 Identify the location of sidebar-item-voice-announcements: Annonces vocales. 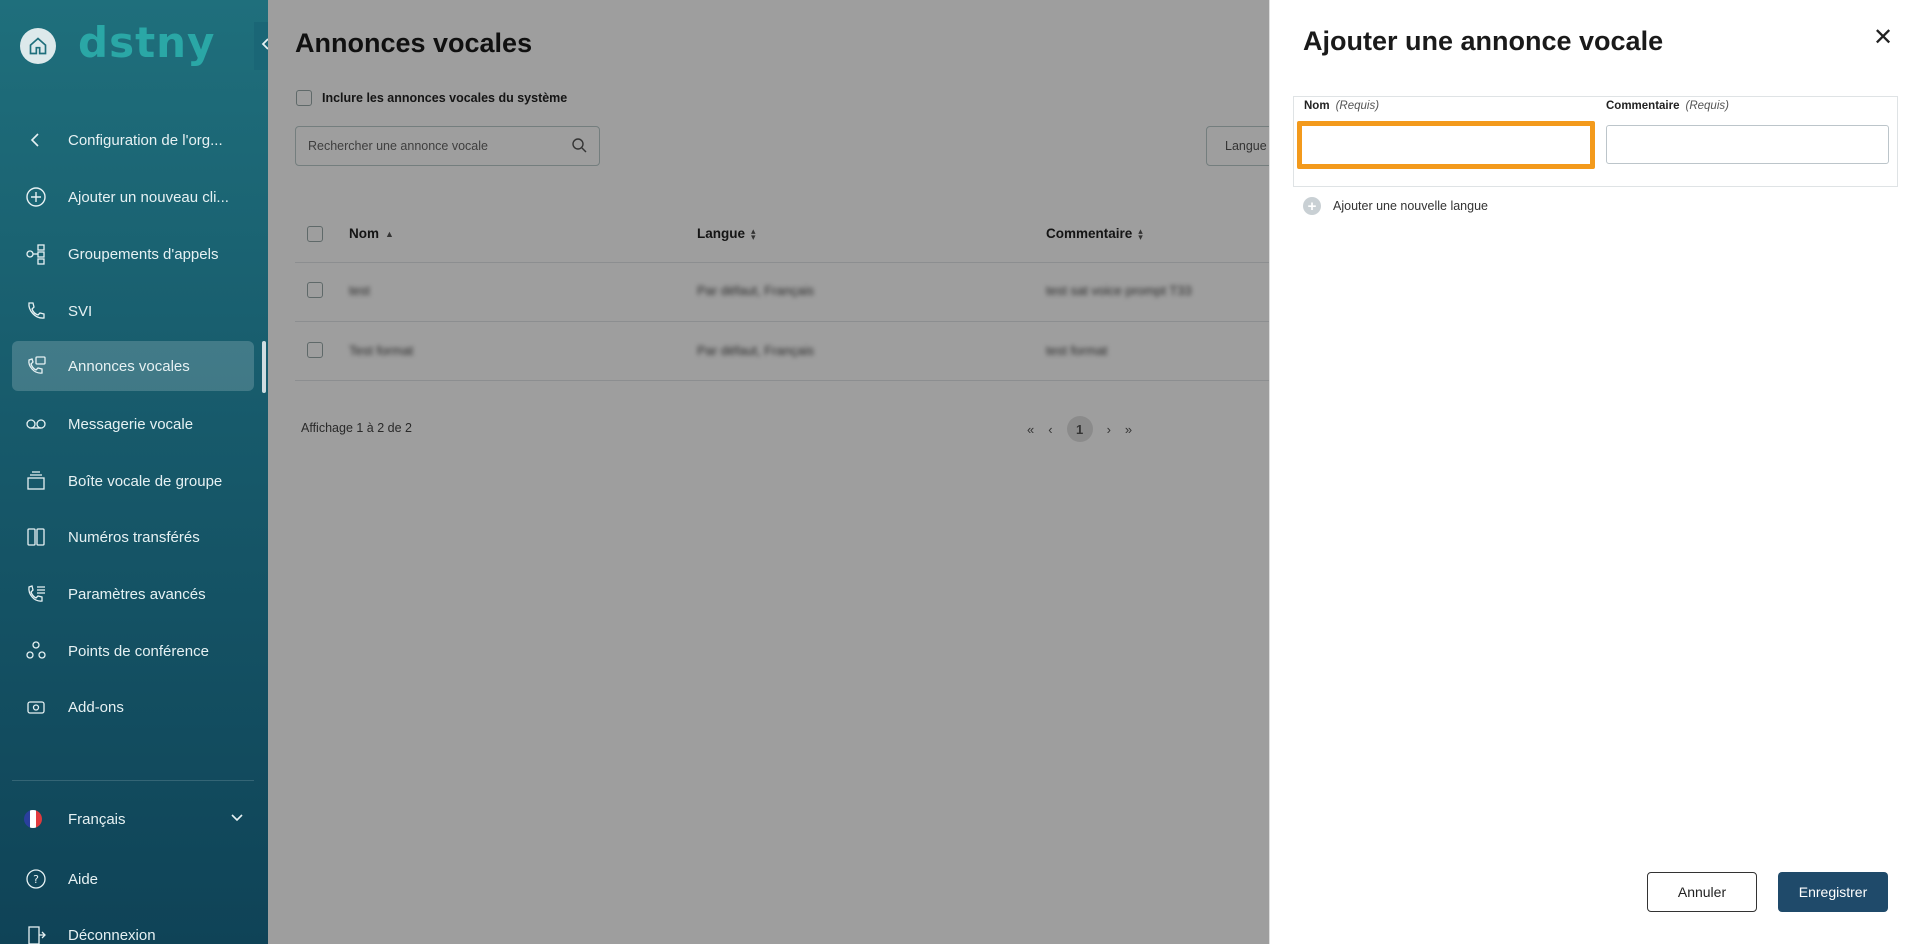
(133, 366).